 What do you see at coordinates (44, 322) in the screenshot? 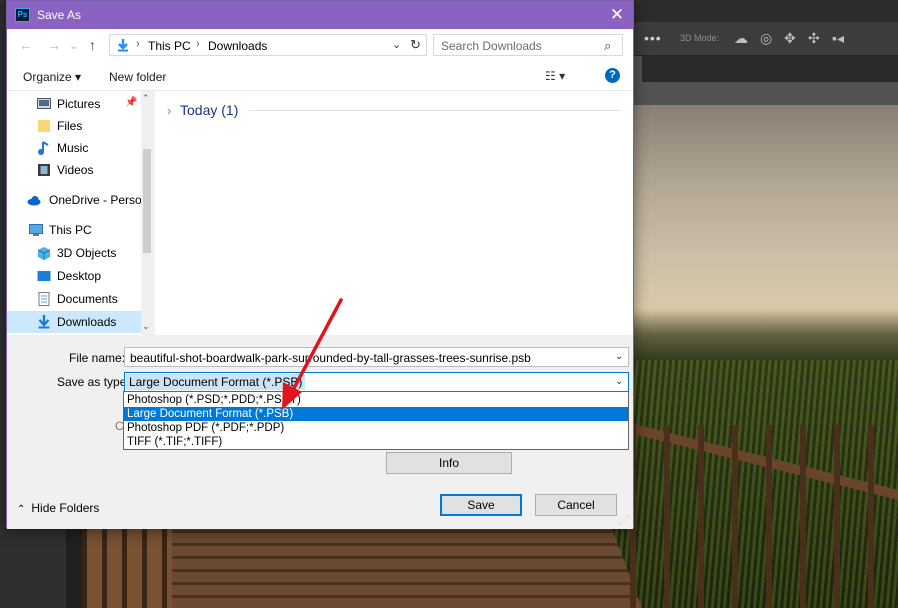
I see `downloads-icon` at bounding box center [44, 322].